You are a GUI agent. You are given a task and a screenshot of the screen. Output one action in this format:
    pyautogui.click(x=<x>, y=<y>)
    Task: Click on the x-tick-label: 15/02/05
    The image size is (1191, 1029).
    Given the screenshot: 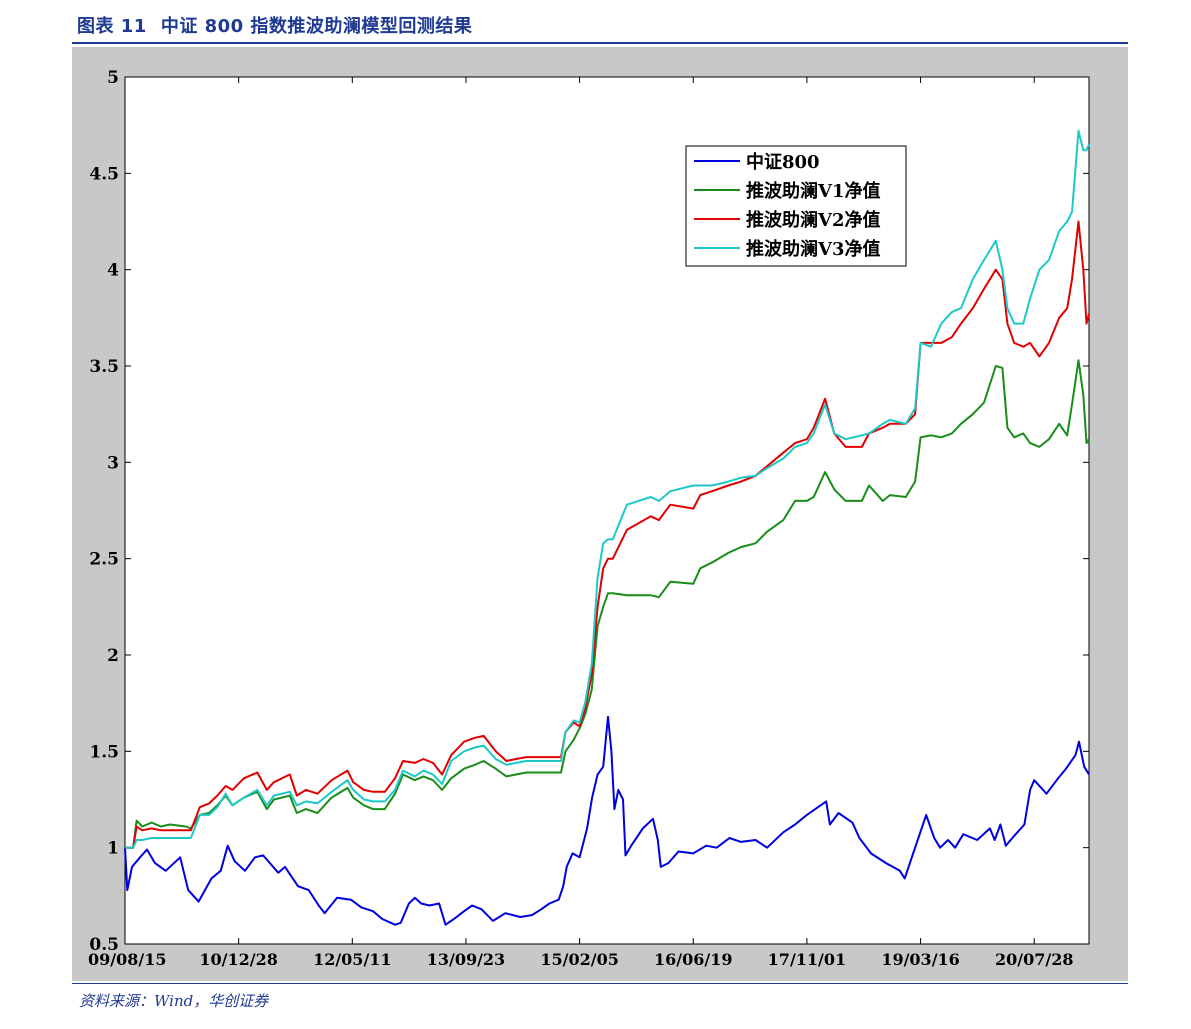 What is the action you would take?
    pyautogui.click(x=579, y=959)
    